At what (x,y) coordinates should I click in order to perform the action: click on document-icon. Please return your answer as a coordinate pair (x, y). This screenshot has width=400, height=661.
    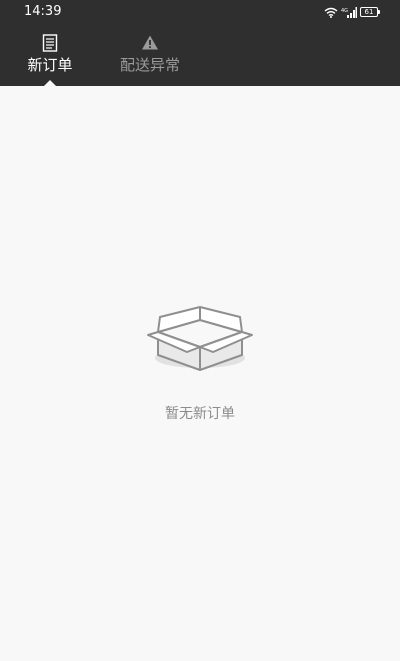
    Looking at the image, I should click on (50, 43).